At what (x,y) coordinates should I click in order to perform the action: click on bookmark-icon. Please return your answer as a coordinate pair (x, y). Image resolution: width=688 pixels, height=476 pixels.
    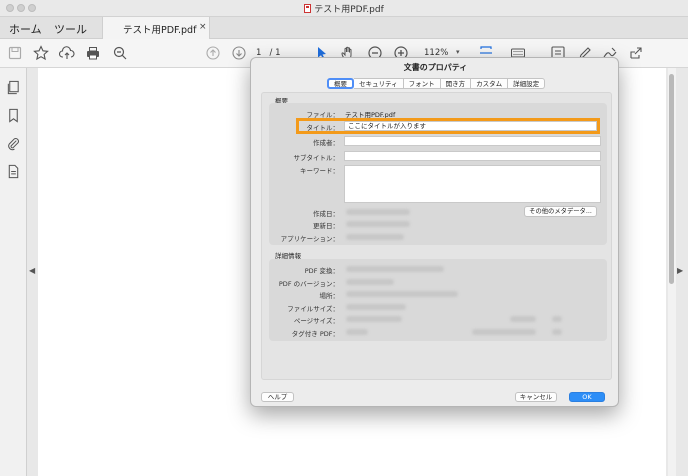
    Looking at the image, I should click on (13, 115).